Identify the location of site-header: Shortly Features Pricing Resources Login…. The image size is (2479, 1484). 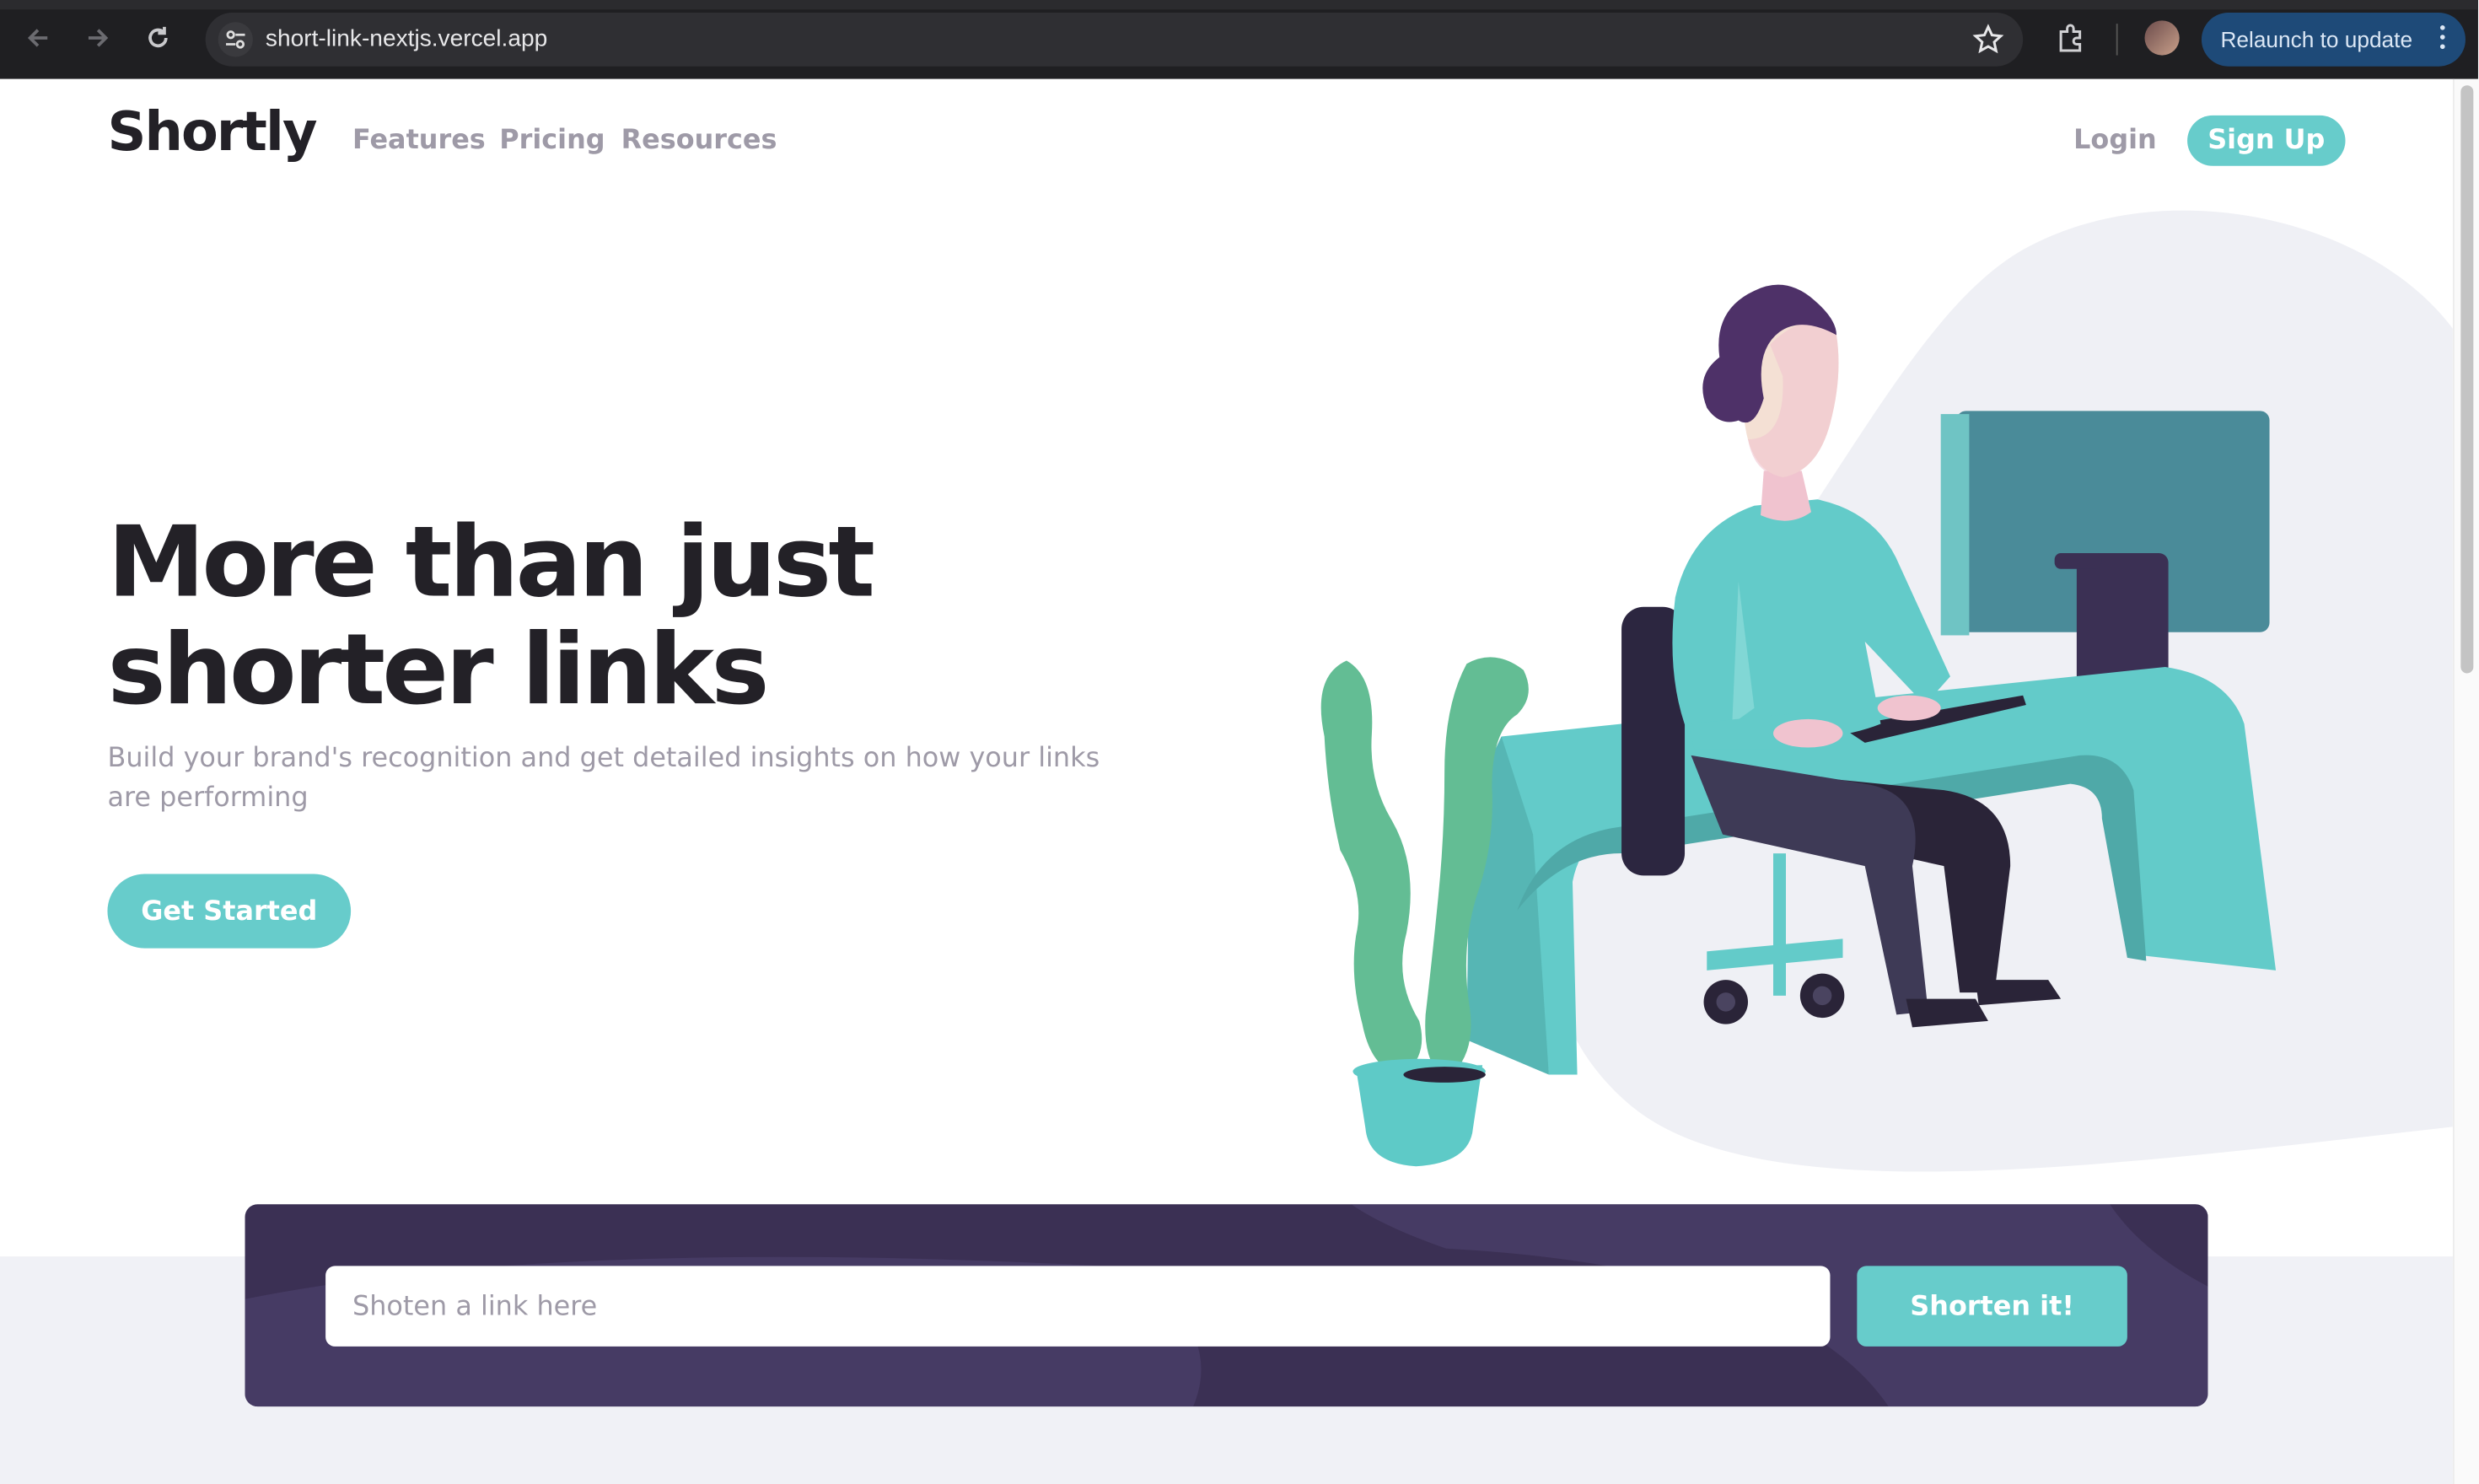
(1226, 142).